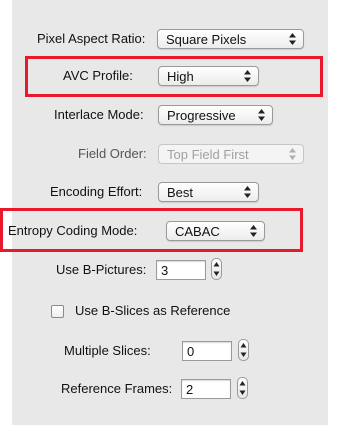  I want to click on reference-frames-field: 2, so click(206, 389).